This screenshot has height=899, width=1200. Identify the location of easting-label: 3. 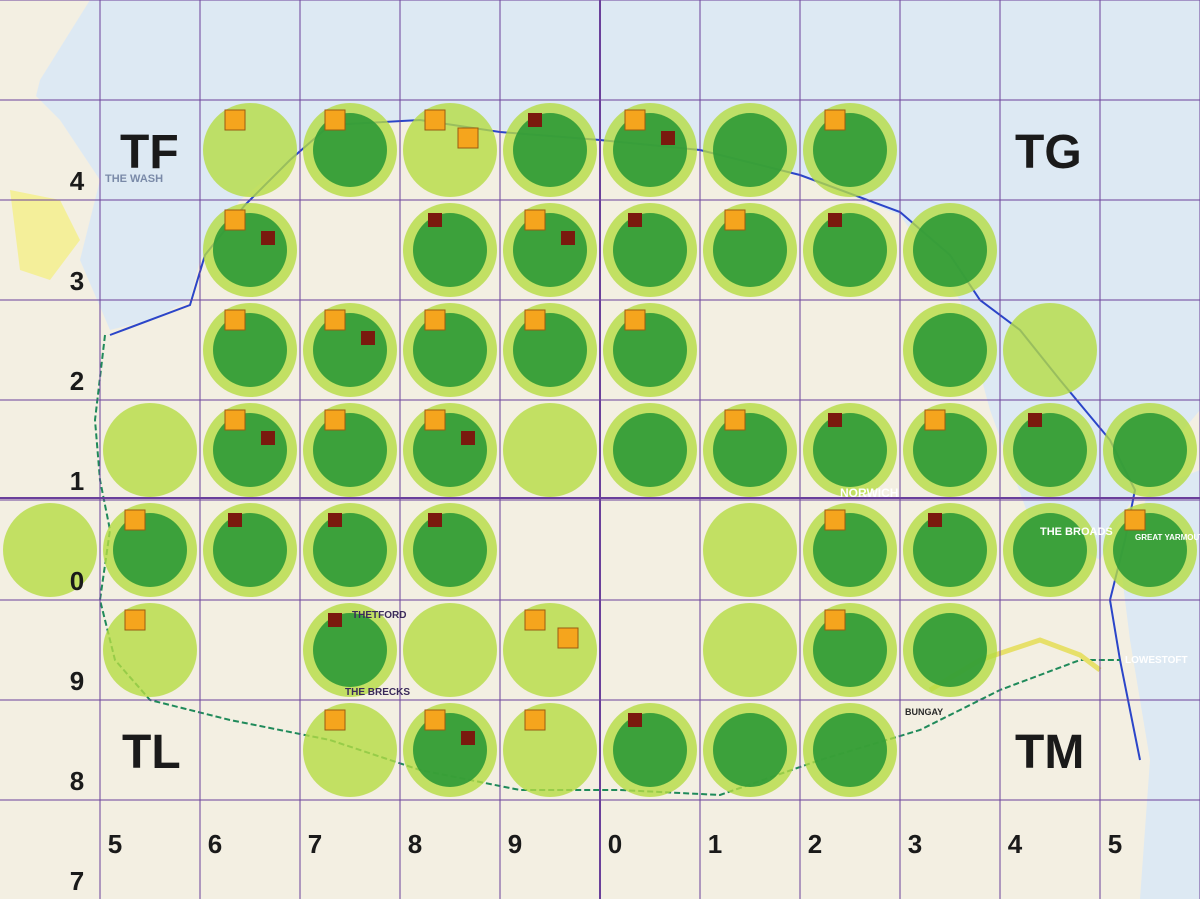
(915, 844).